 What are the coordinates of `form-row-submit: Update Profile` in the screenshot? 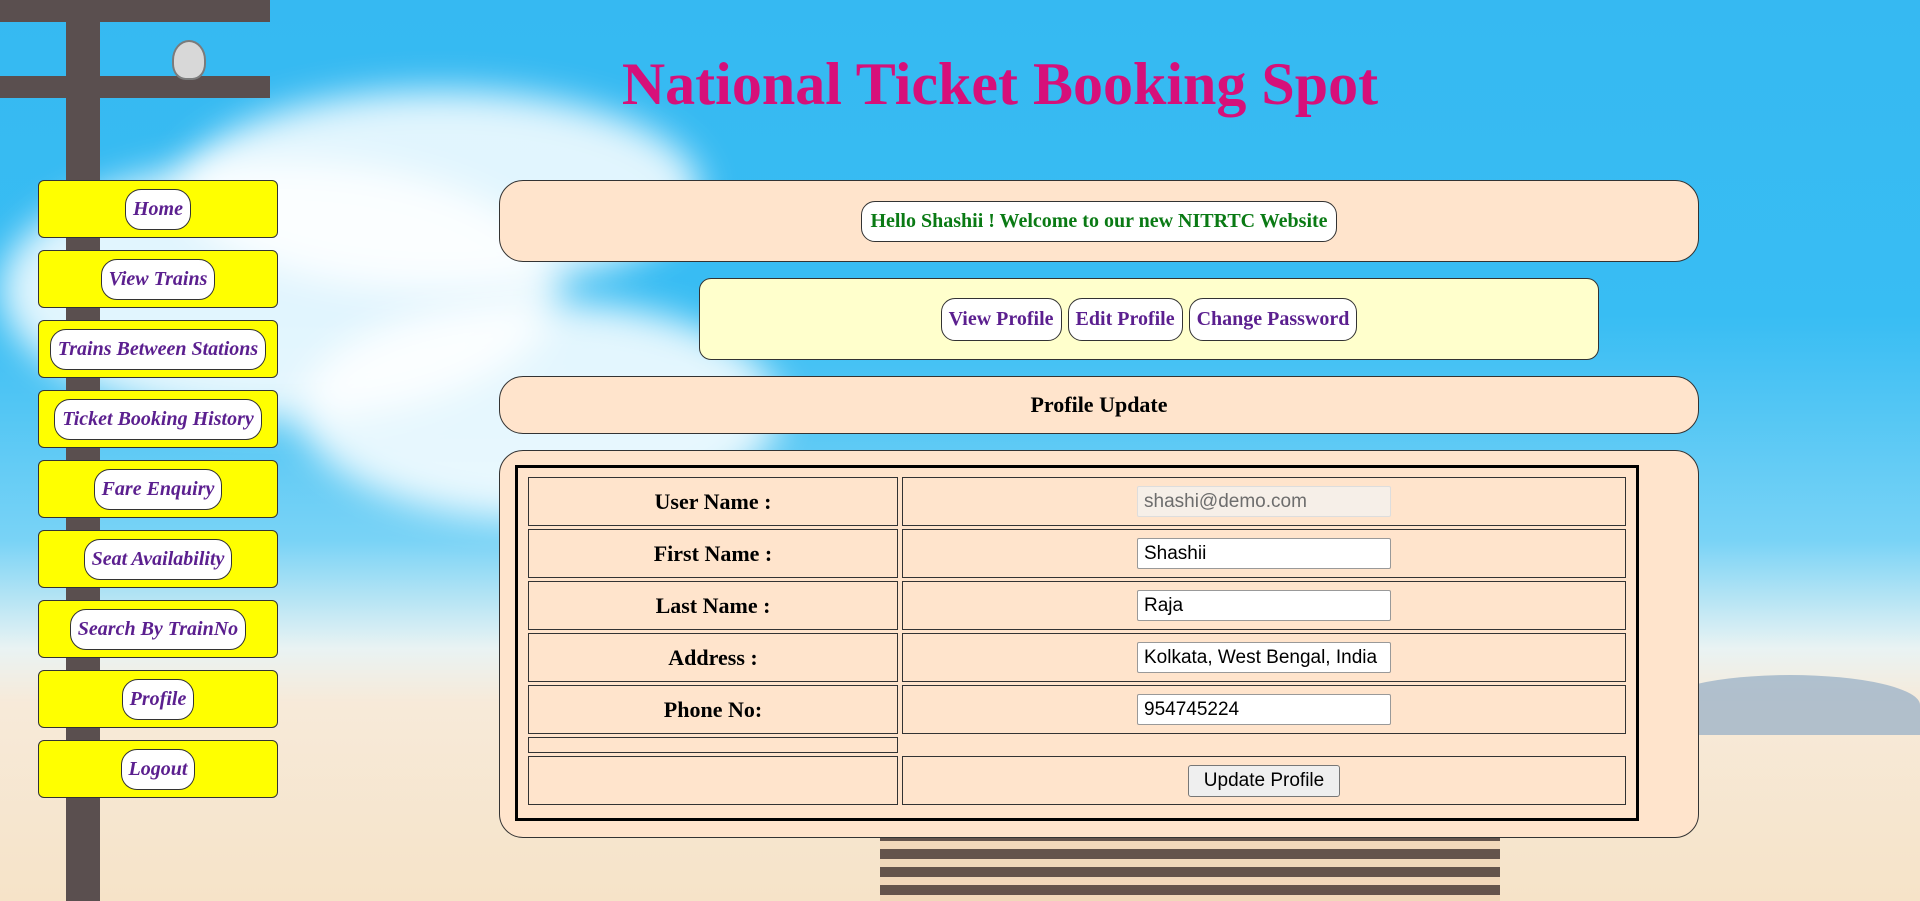 It's located at (1077, 780).